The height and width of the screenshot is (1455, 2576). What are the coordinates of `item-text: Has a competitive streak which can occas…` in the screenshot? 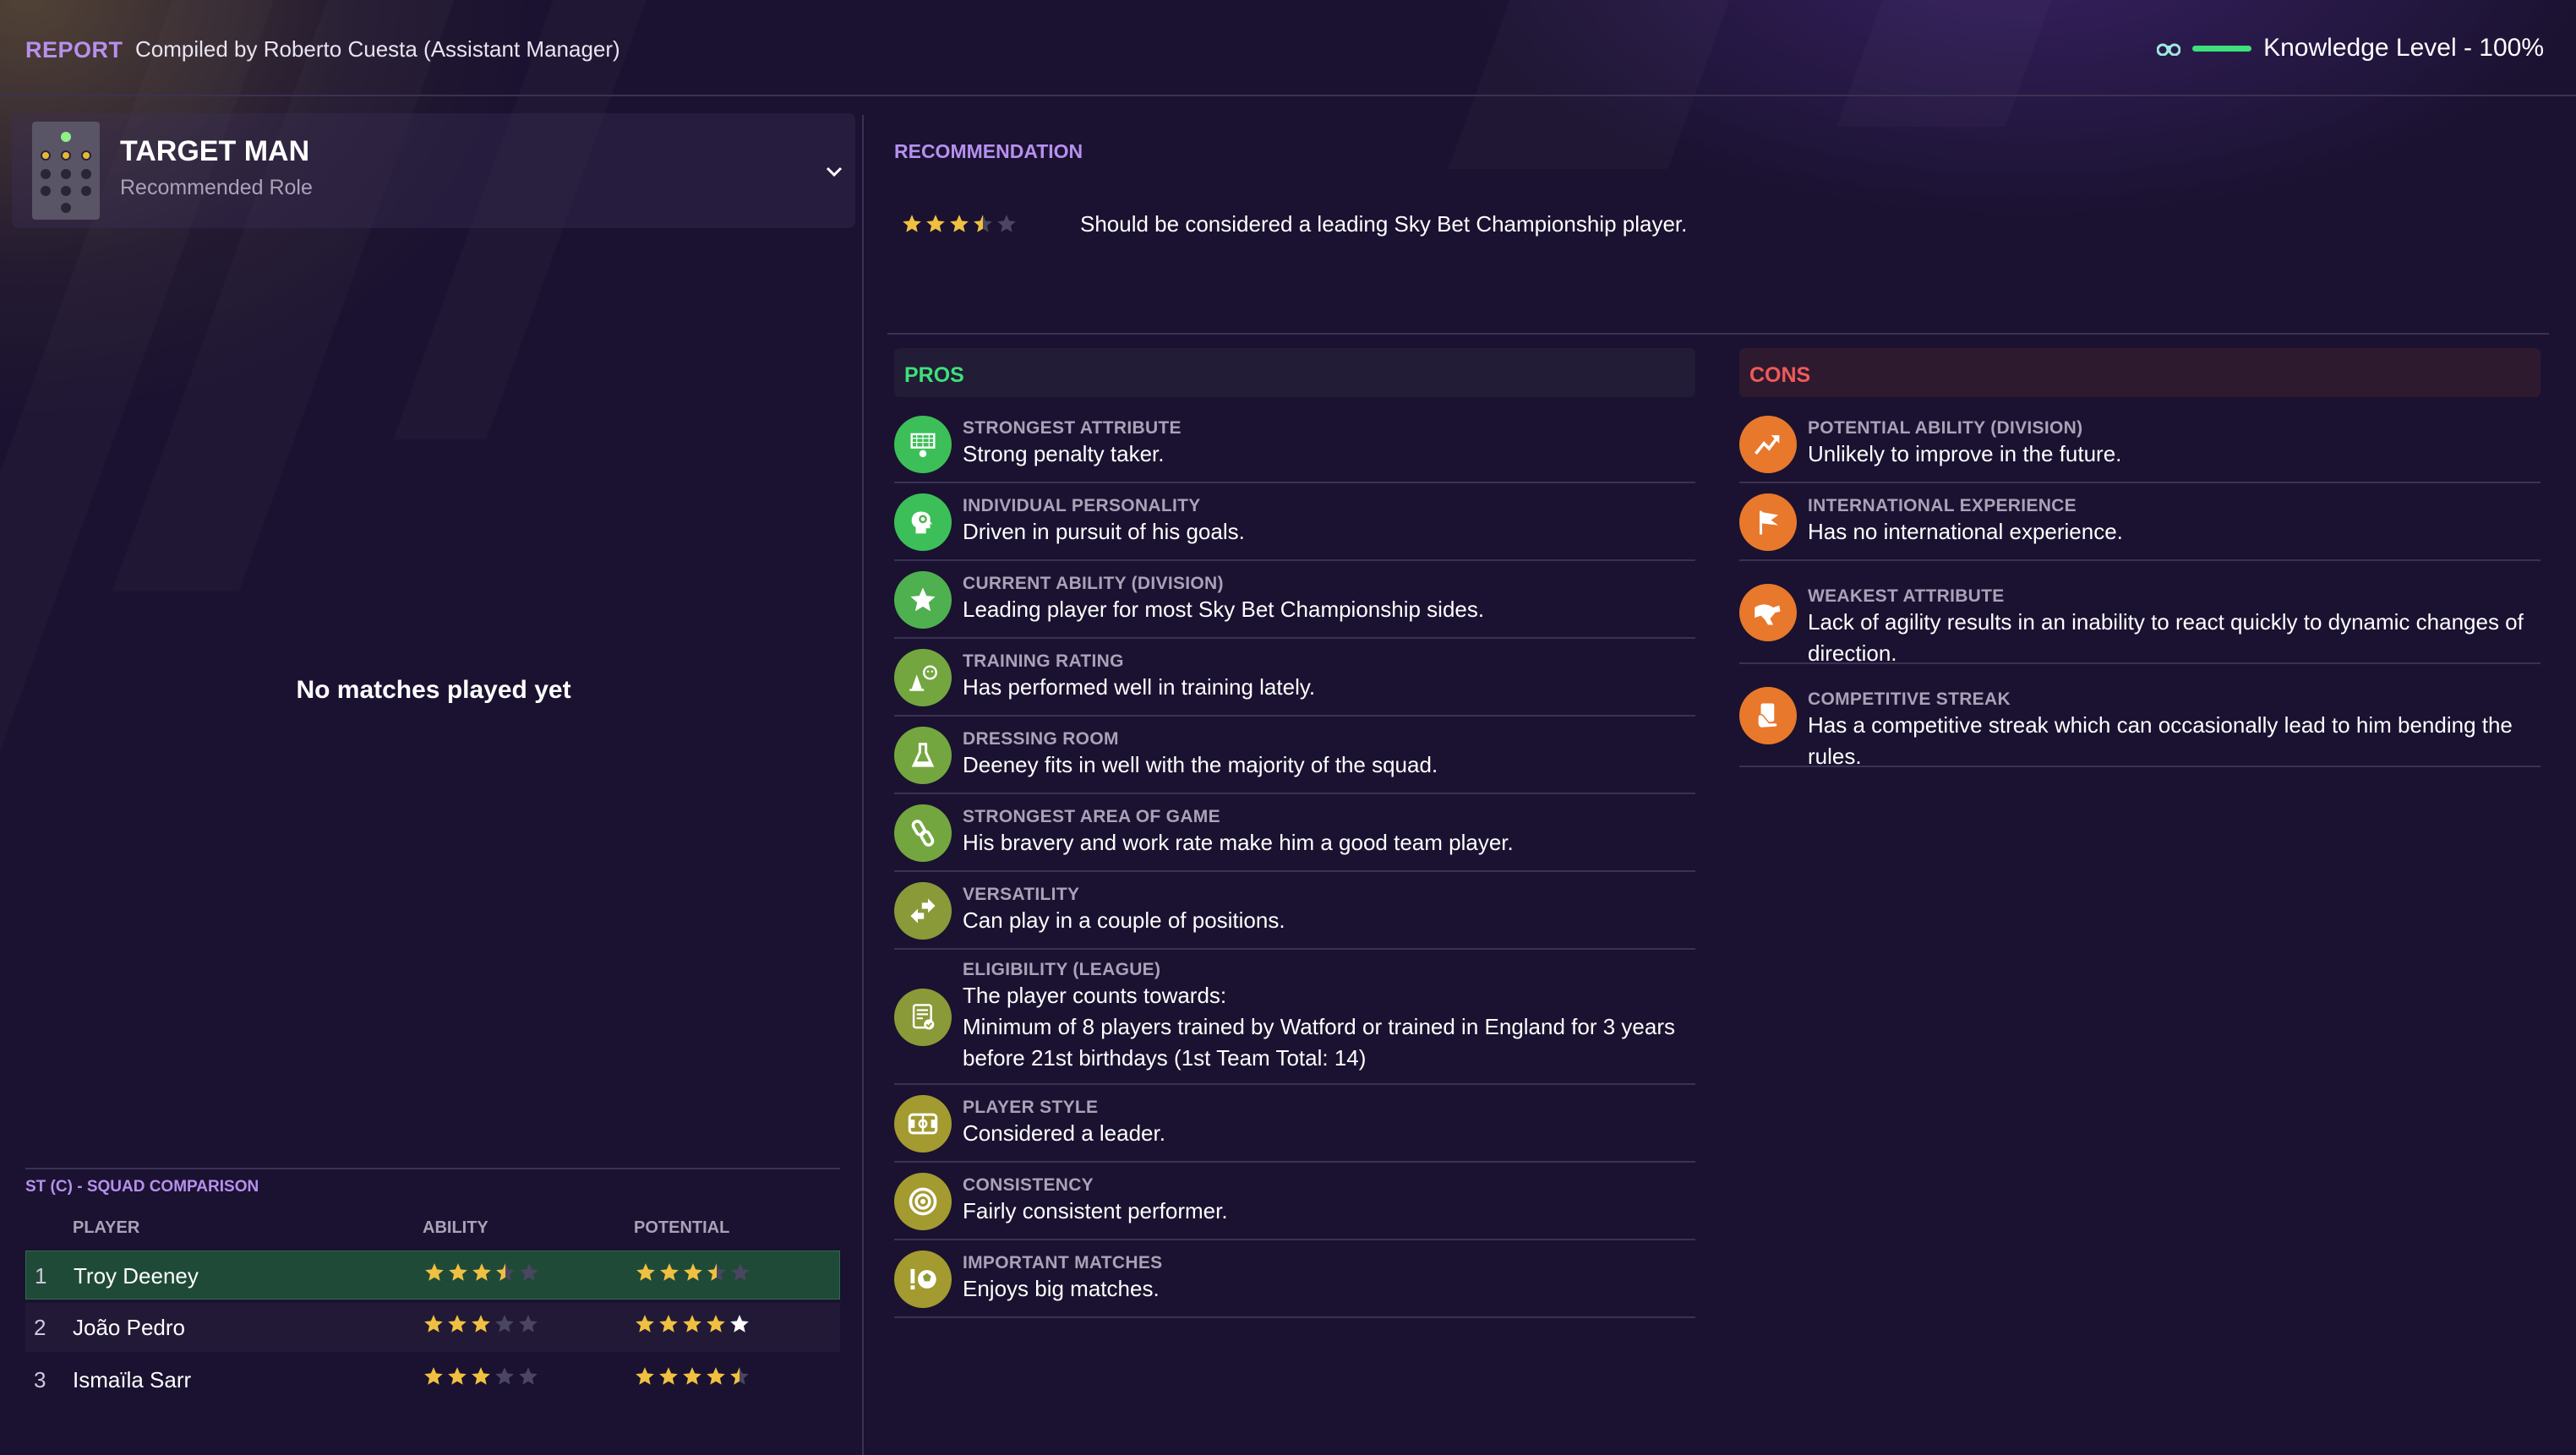 It's located at (2160, 740).